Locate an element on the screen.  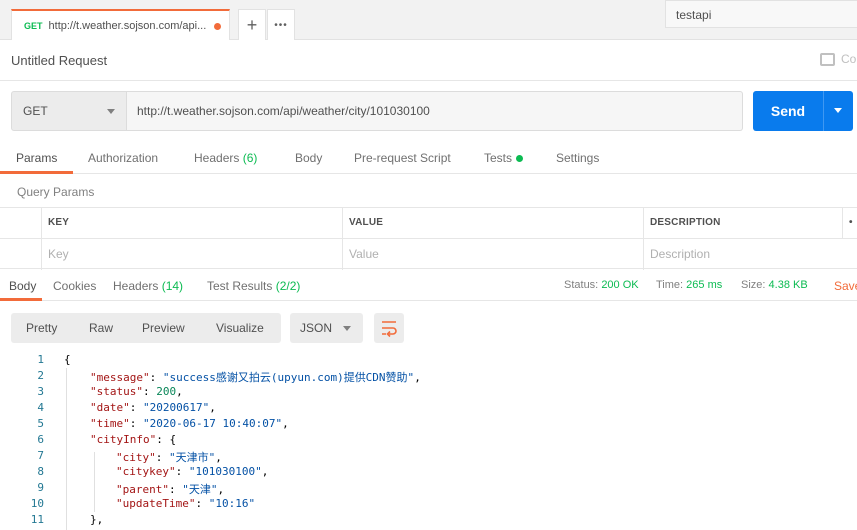
code-text: "cityInfo": { is located at coordinates (133, 439).